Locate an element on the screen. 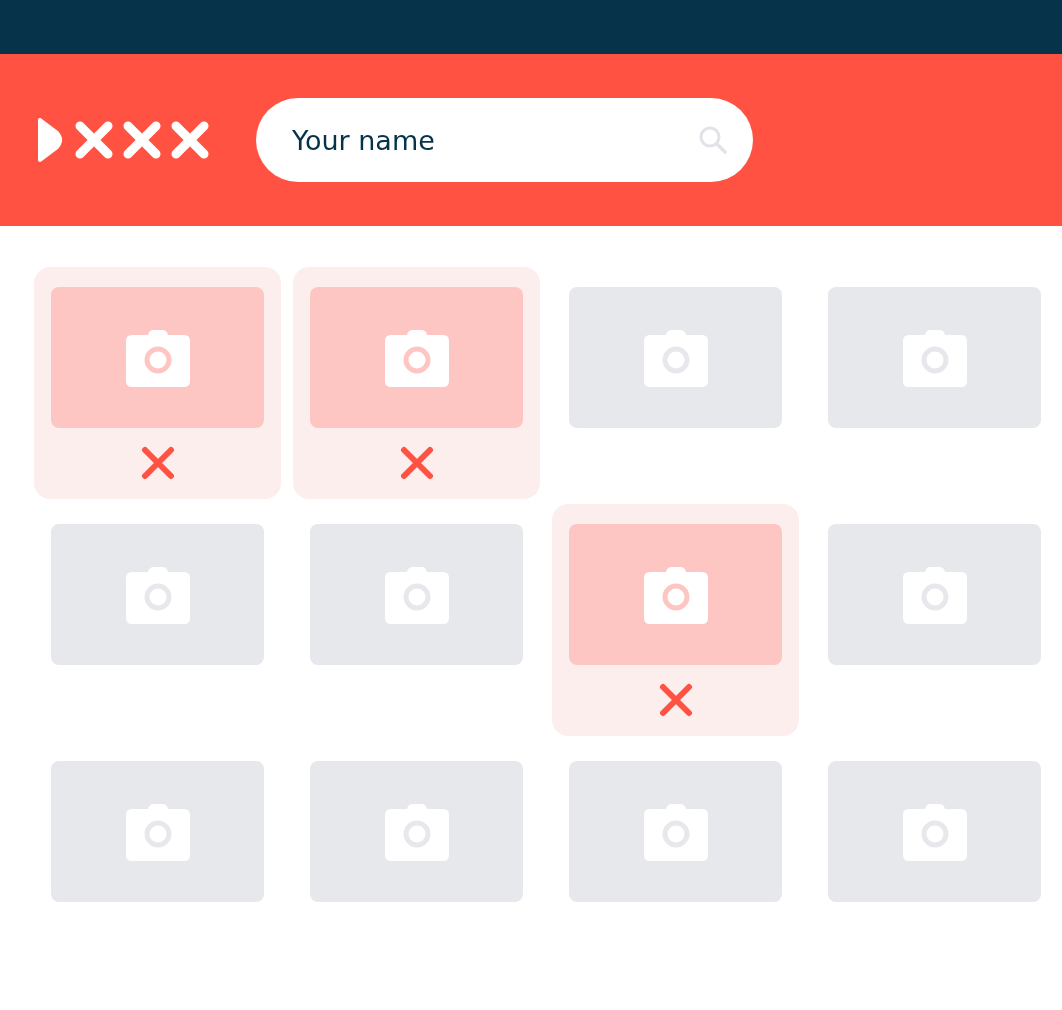  search-icon is located at coordinates (713, 140).